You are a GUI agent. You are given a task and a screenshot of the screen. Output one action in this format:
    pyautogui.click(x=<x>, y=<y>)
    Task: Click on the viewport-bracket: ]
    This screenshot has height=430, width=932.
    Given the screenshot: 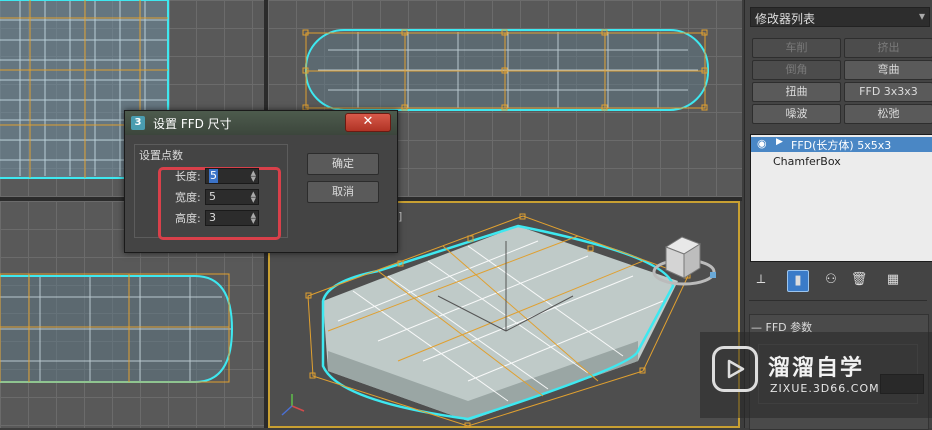 What is the action you would take?
    pyautogui.click(x=400, y=216)
    